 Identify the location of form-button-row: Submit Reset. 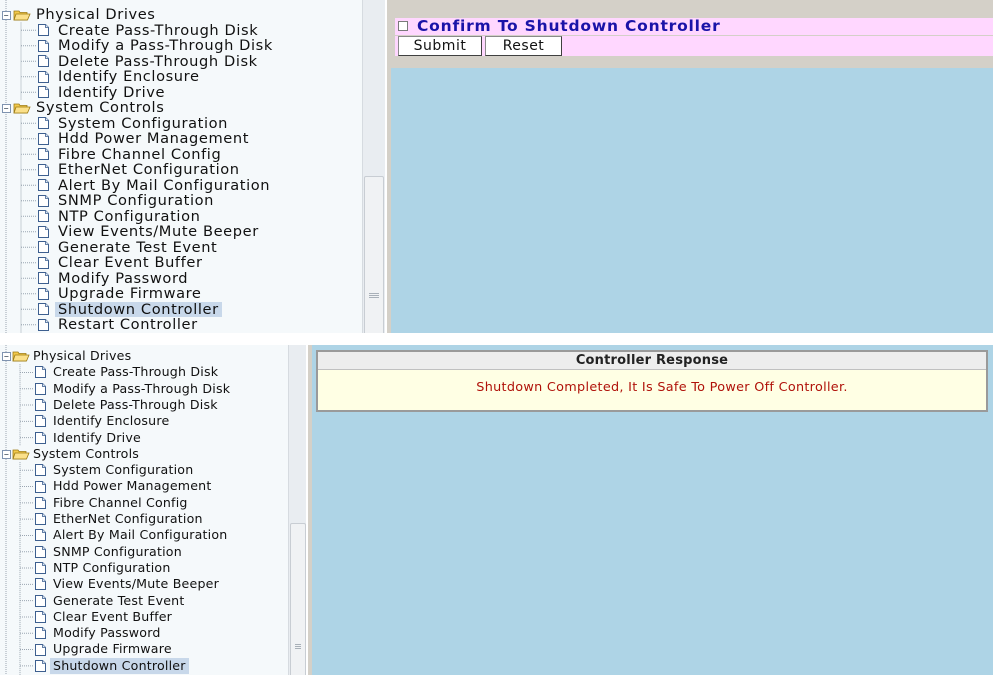
(694, 46).